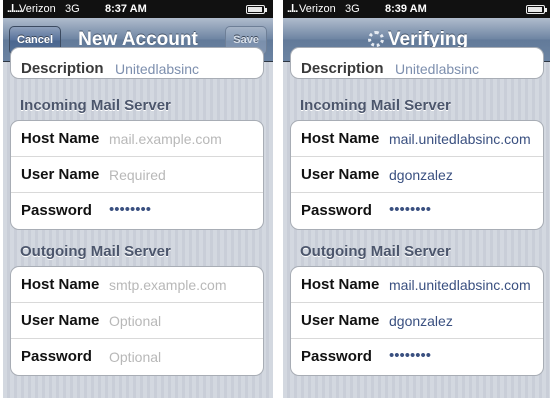 The image size is (550, 398). What do you see at coordinates (460, 285) in the screenshot?
I see `outgoing-host-field: mail.unitedlabsinc.com` at bounding box center [460, 285].